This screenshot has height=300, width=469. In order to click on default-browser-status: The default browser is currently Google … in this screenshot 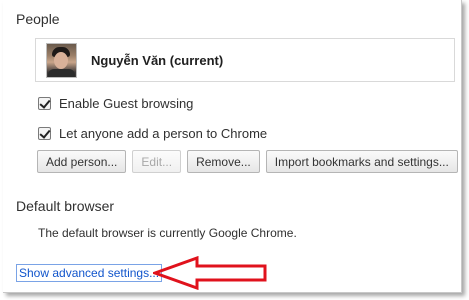, I will do `click(167, 233)`.